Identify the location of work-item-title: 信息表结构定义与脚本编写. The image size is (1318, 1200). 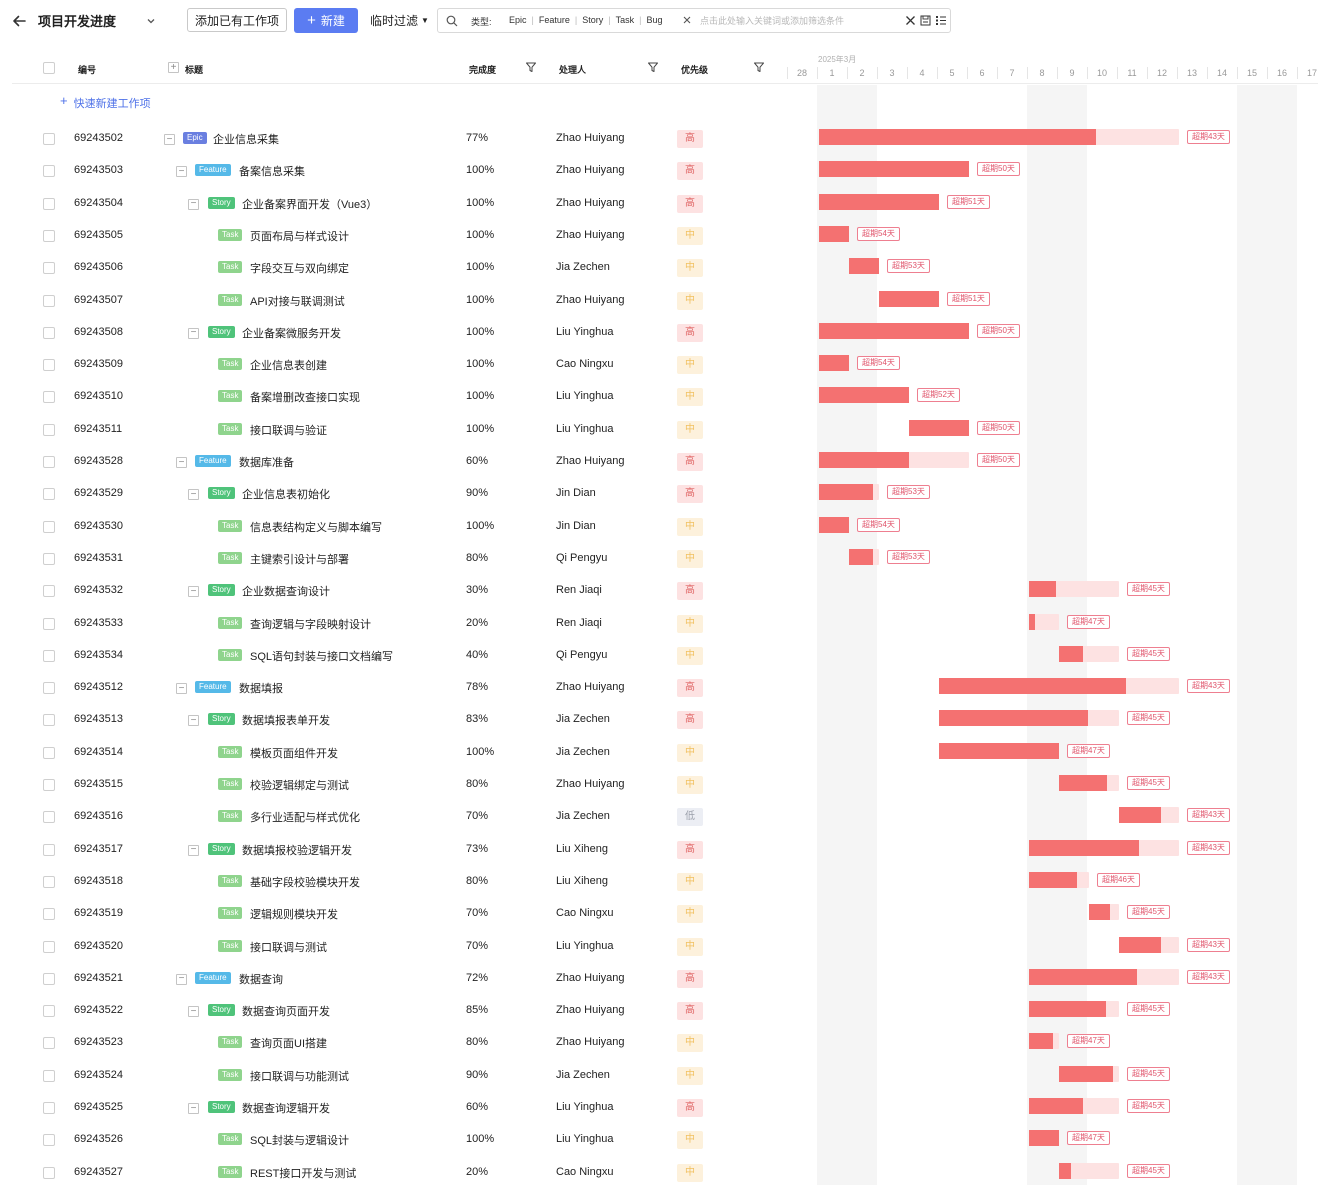
(316, 527).